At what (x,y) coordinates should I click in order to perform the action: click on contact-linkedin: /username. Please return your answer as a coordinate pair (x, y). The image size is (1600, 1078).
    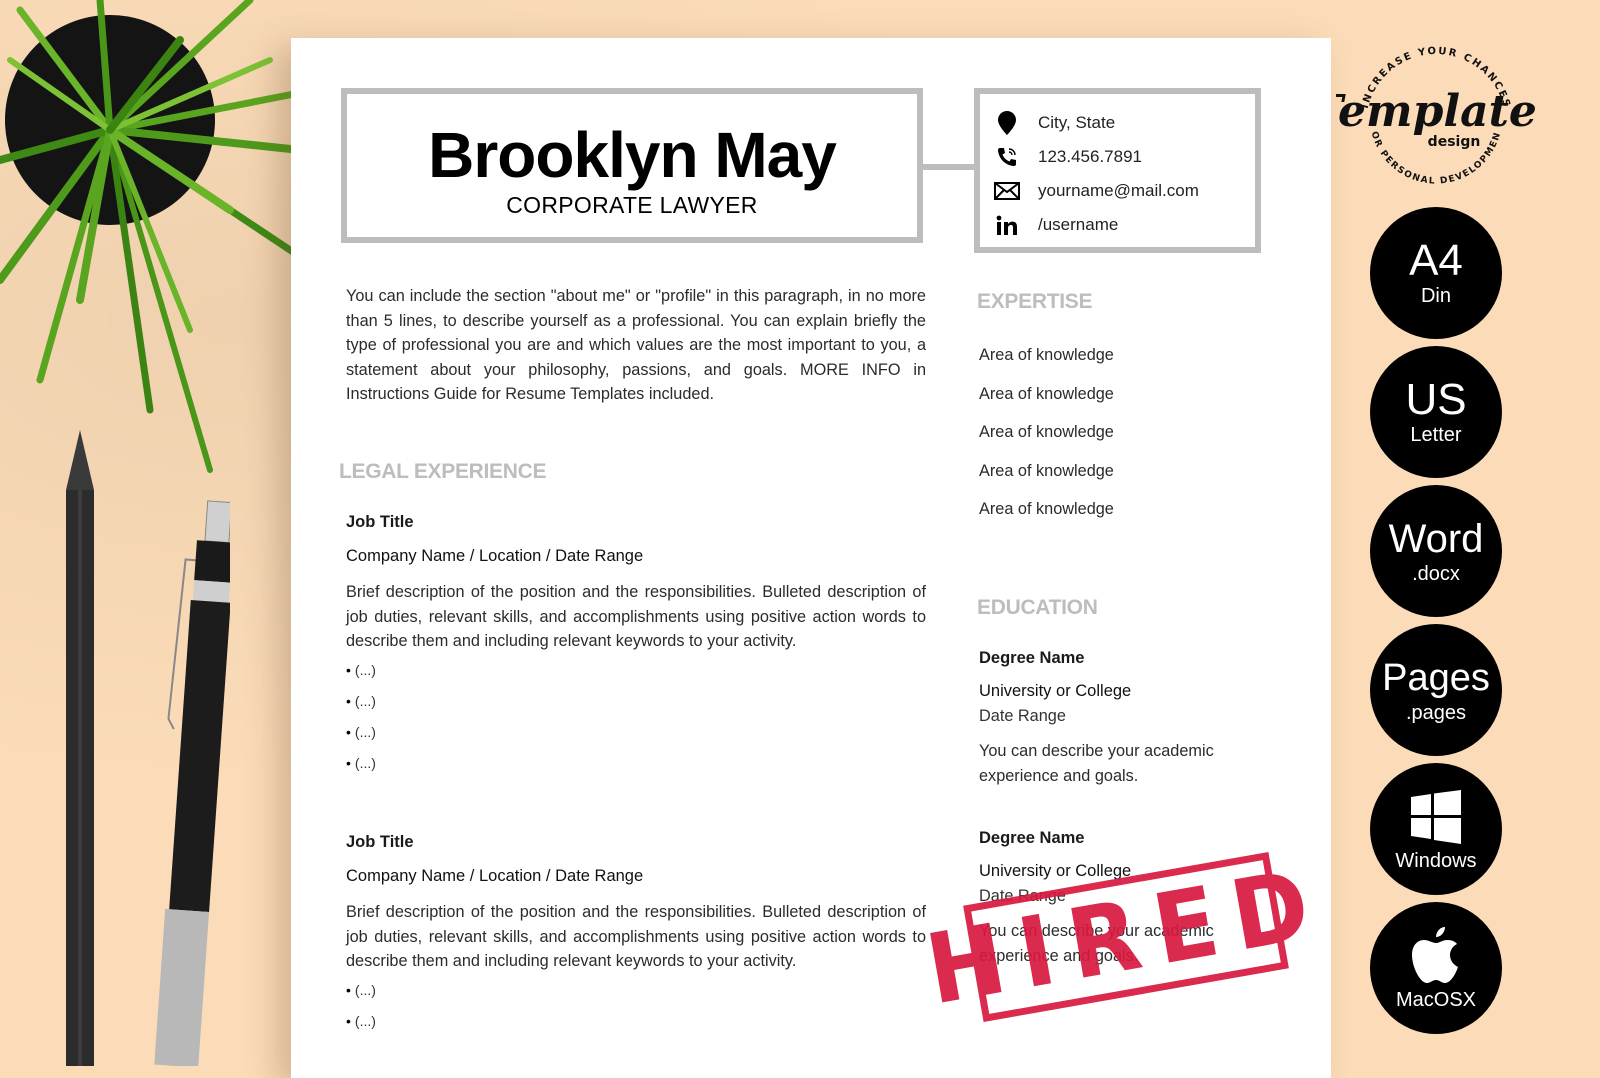
    Looking at the image, I should click on (1123, 225).